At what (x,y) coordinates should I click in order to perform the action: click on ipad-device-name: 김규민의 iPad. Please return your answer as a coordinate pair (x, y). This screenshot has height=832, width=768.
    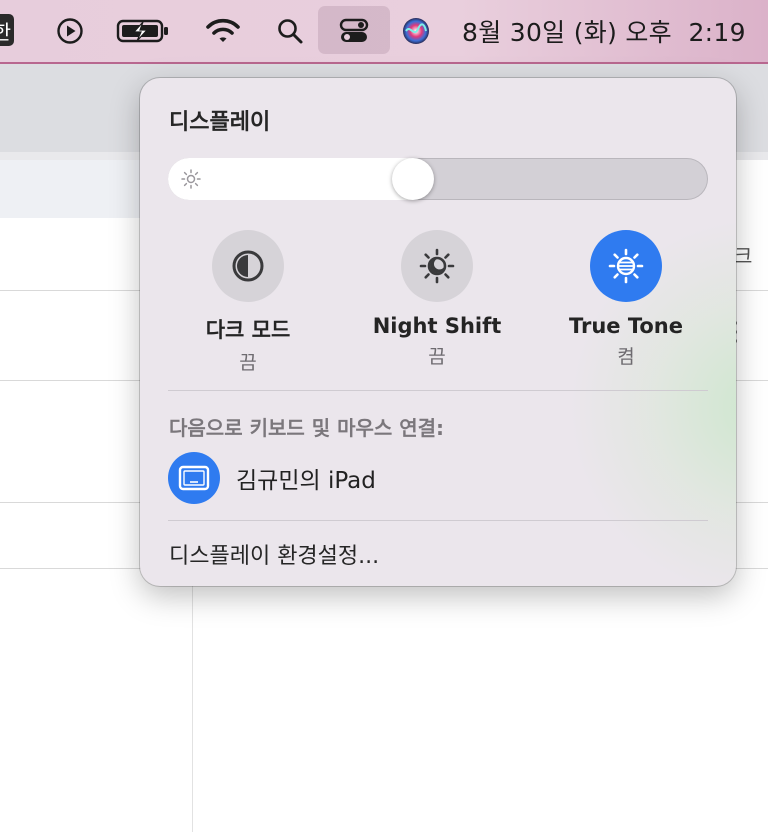
    Looking at the image, I should click on (306, 481).